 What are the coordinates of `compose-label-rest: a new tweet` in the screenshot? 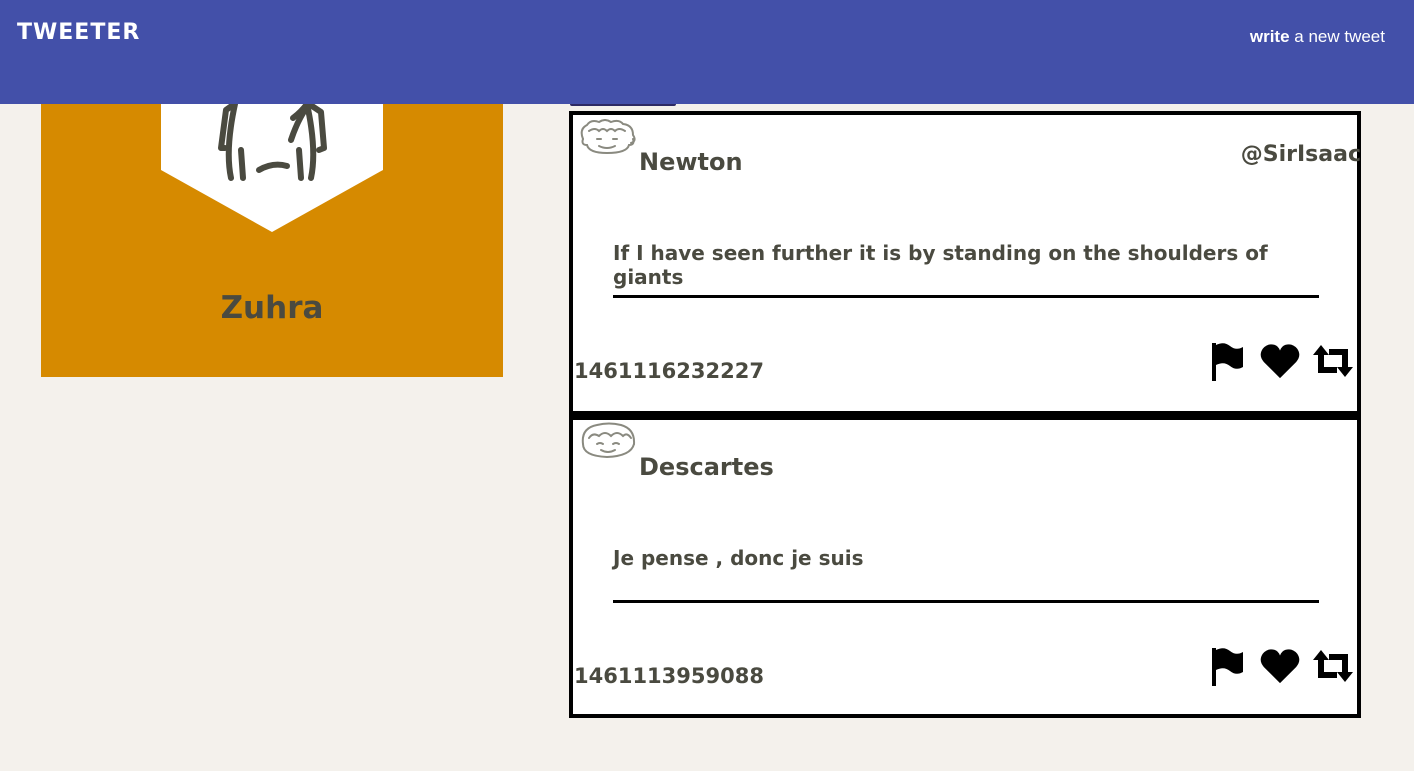 It's located at (1337, 36).